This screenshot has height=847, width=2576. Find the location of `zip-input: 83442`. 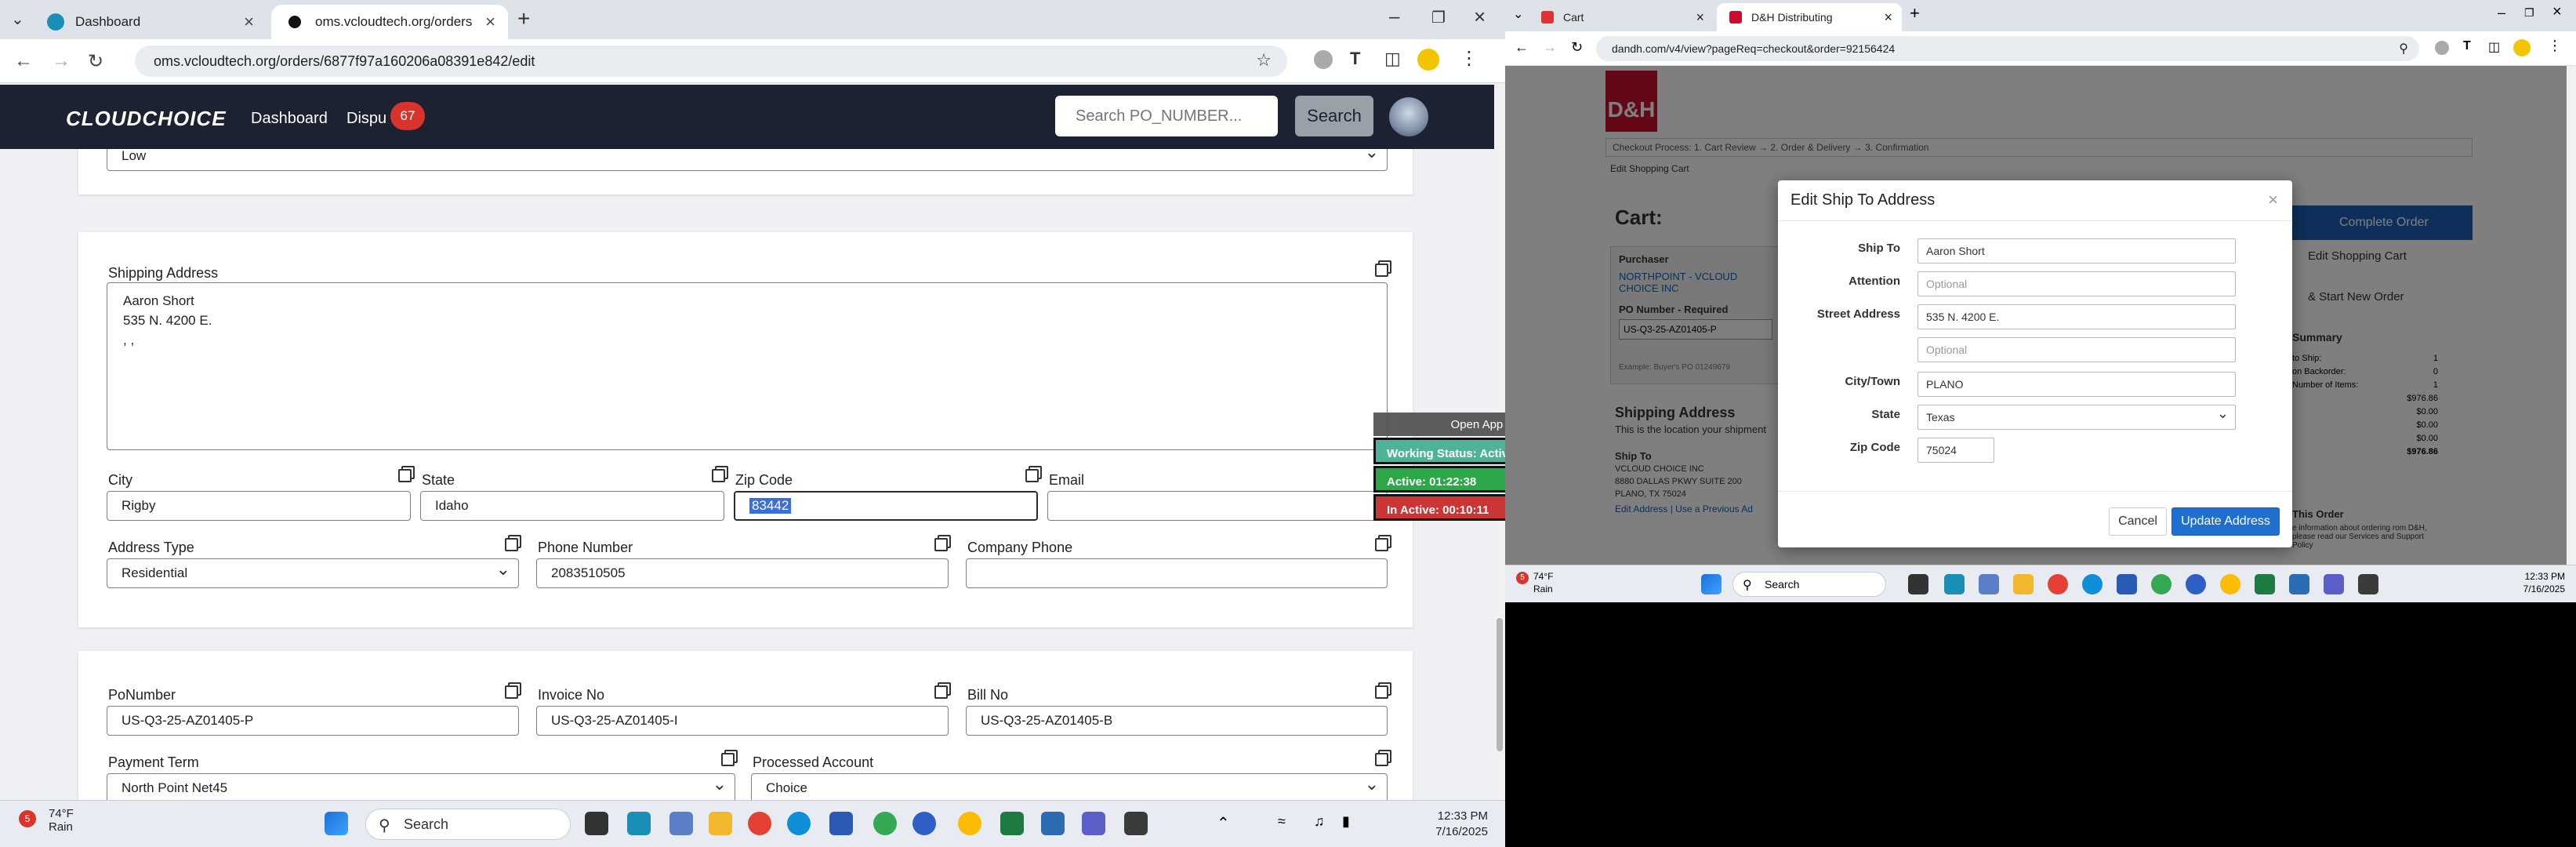

zip-input: 83442 is located at coordinates (886, 506).